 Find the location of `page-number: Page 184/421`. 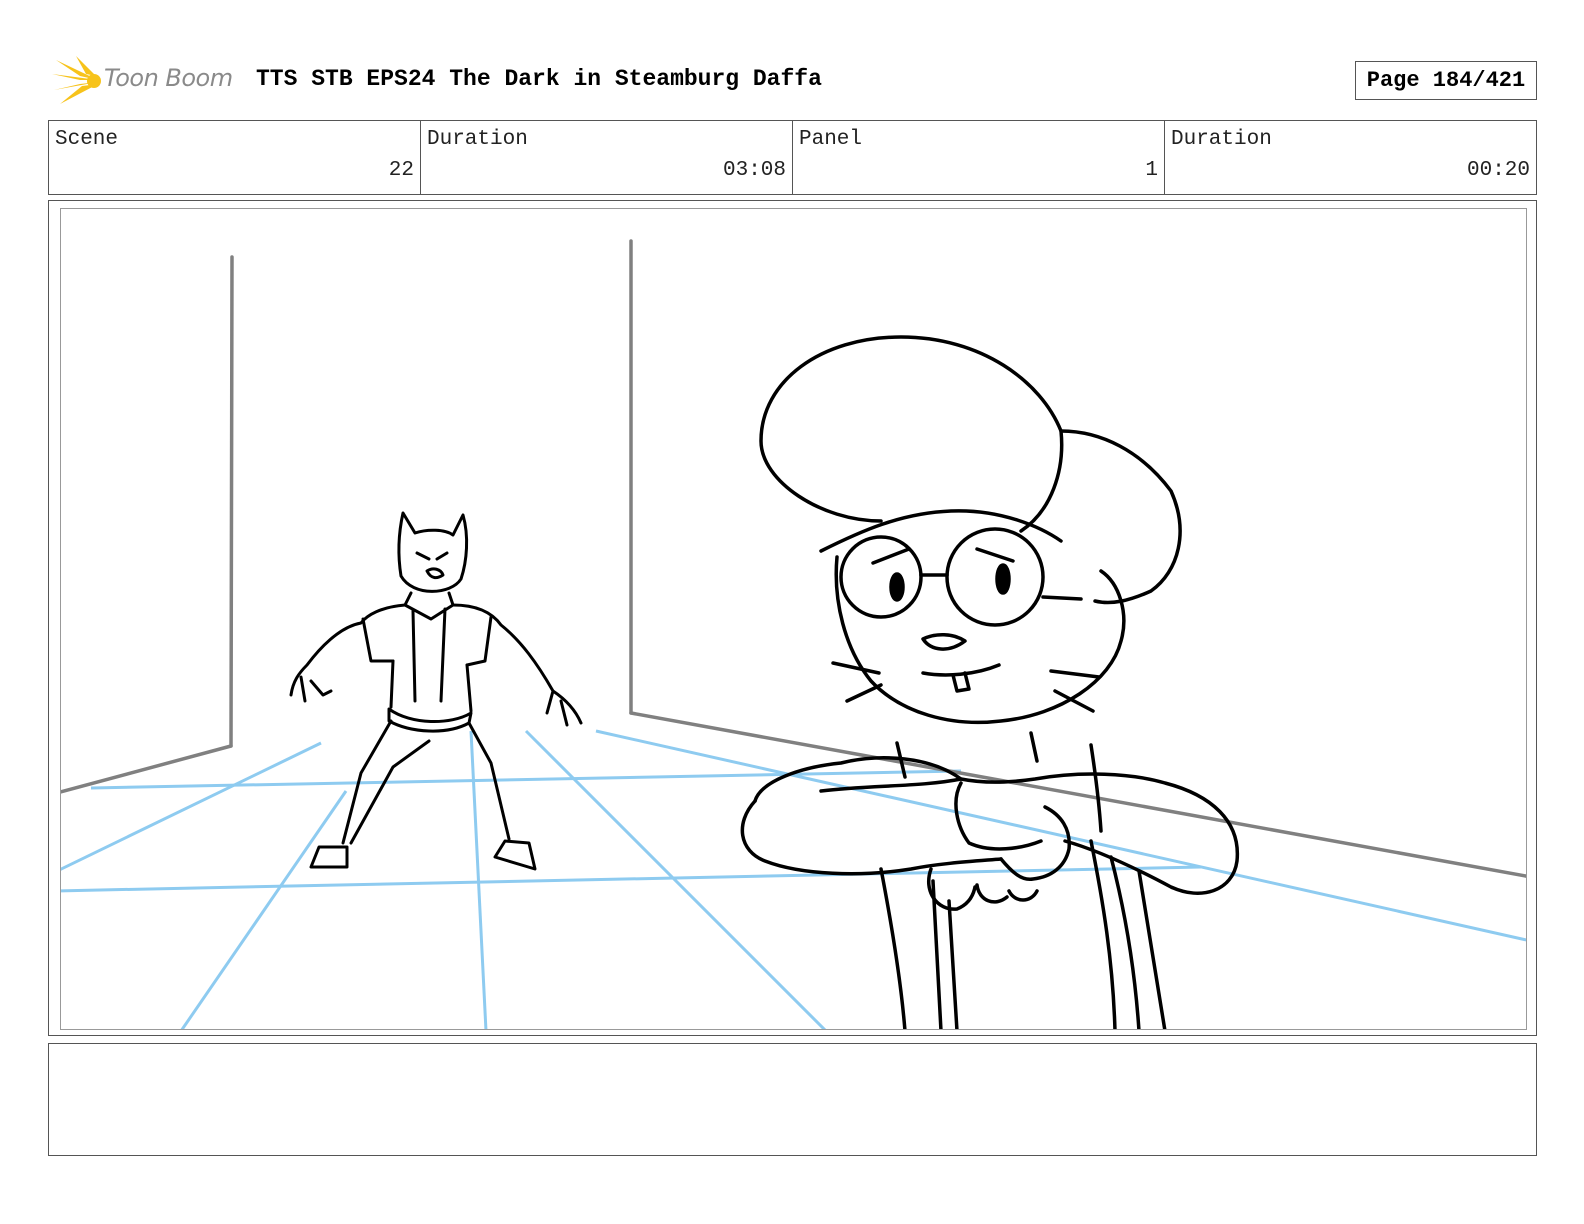

page-number: Page 184/421 is located at coordinates (1446, 80).